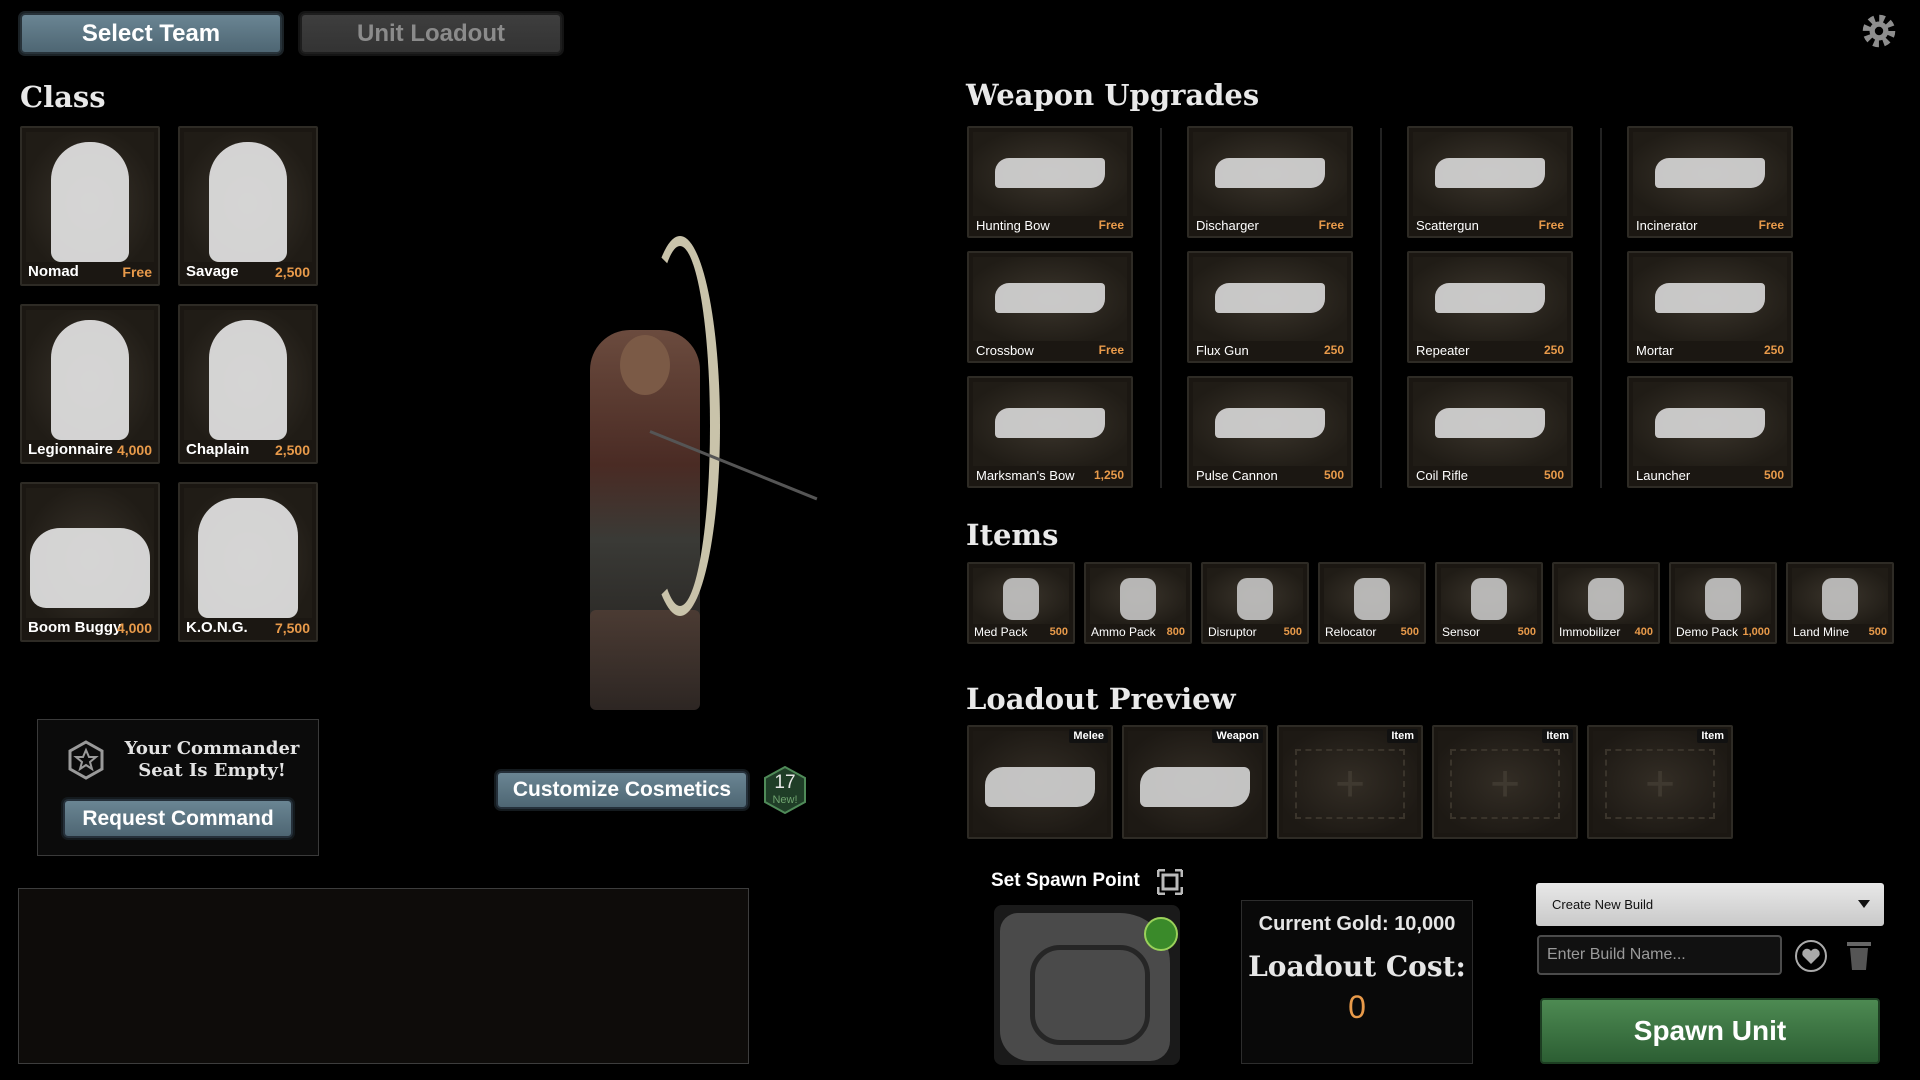 The width and height of the screenshot is (1920, 1080). I want to click on class-card-savage: Savage 2,500, so click(248, 206).